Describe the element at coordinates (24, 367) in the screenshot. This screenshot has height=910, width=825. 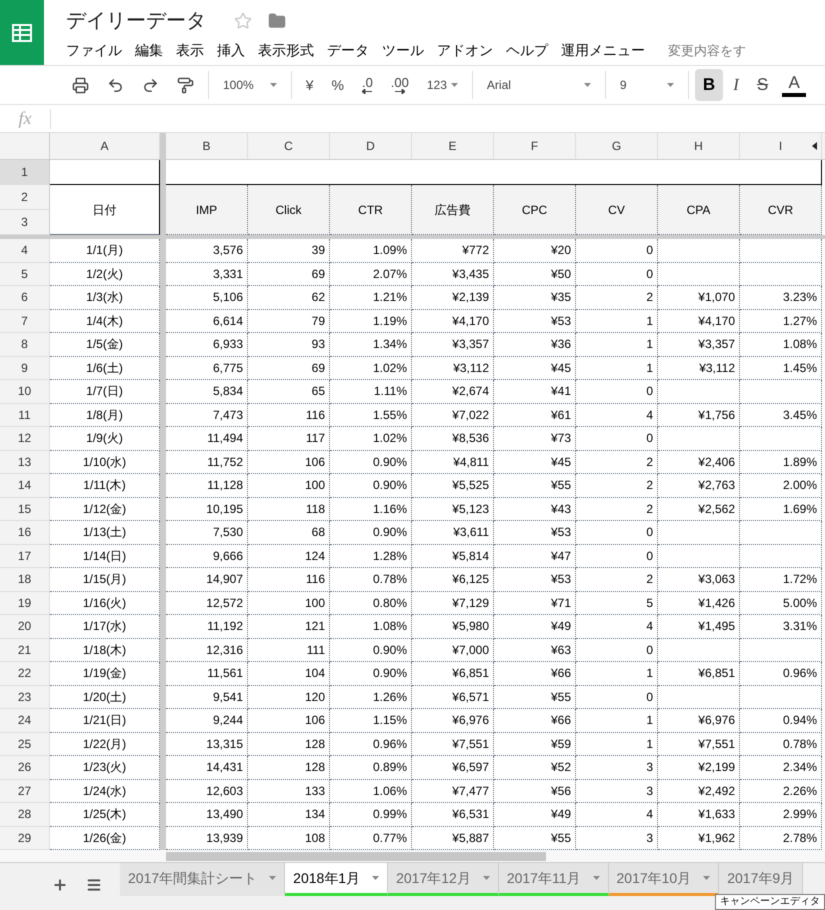
I see `row-number: 9` at that location.